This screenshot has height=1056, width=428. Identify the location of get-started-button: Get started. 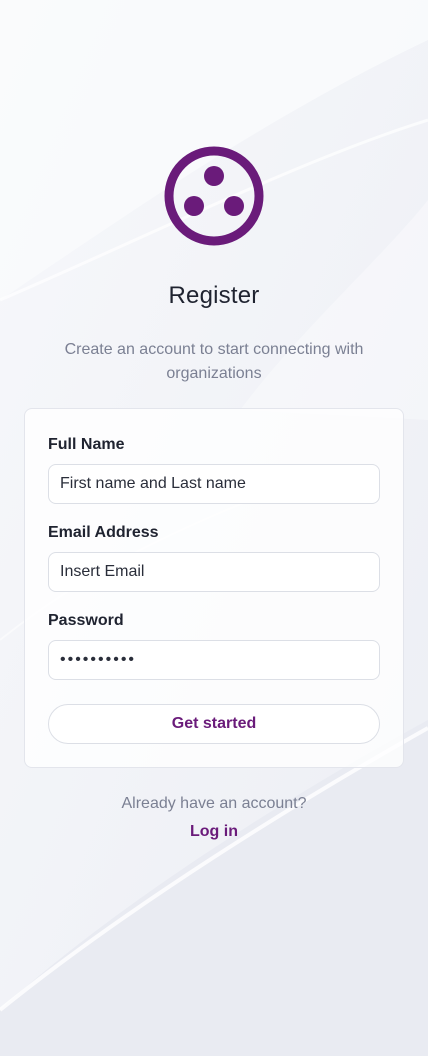
(214, 724).